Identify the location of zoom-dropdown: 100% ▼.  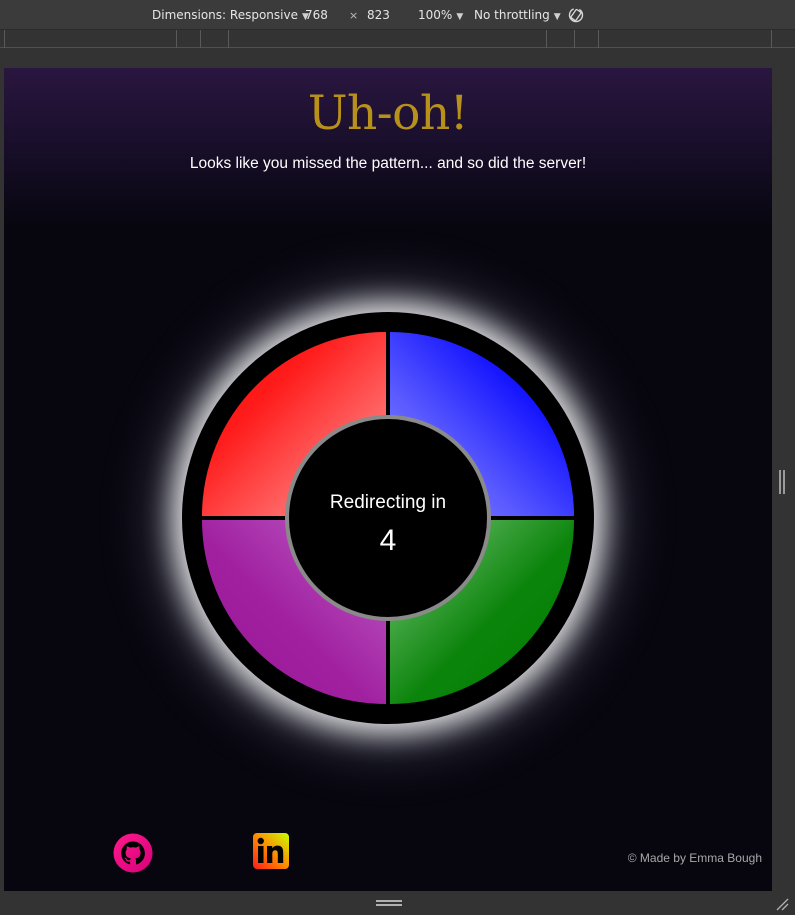
(440, 15).